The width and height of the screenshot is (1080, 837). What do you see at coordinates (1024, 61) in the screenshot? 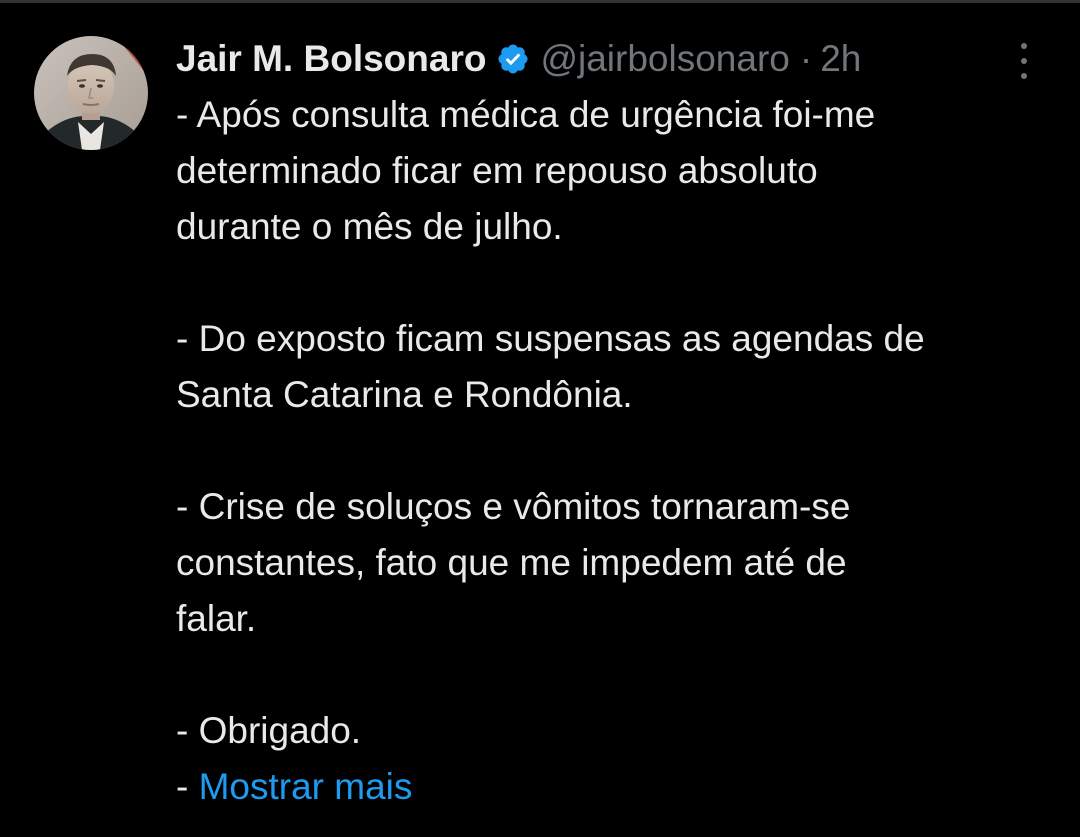
I see `more-options-icon` at bounding box center [1024, 61].